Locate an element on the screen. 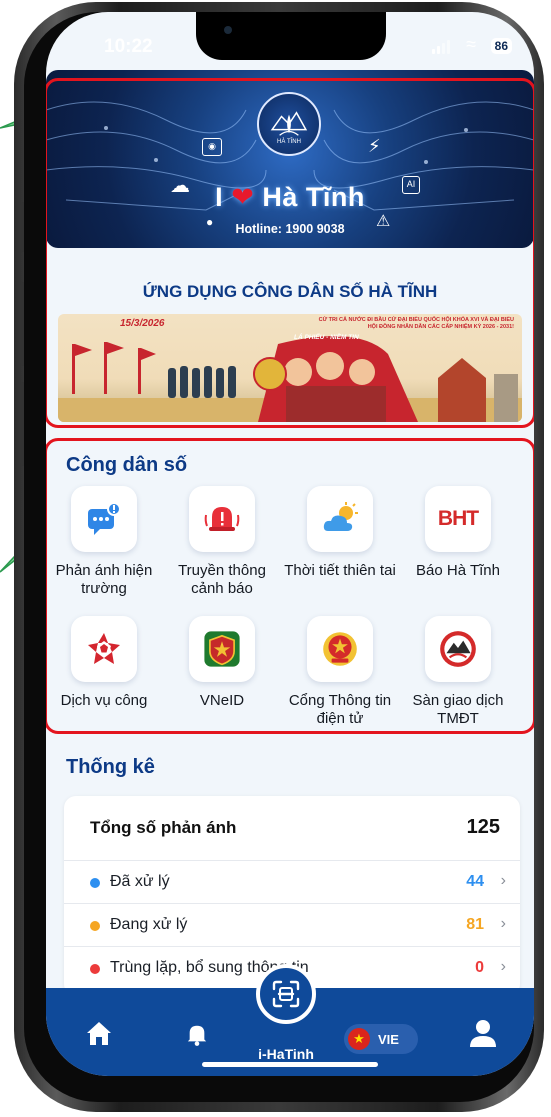 The height and width of the screenshot is (1117, 551). status-dot-orange is located at coordinates (95, 926).